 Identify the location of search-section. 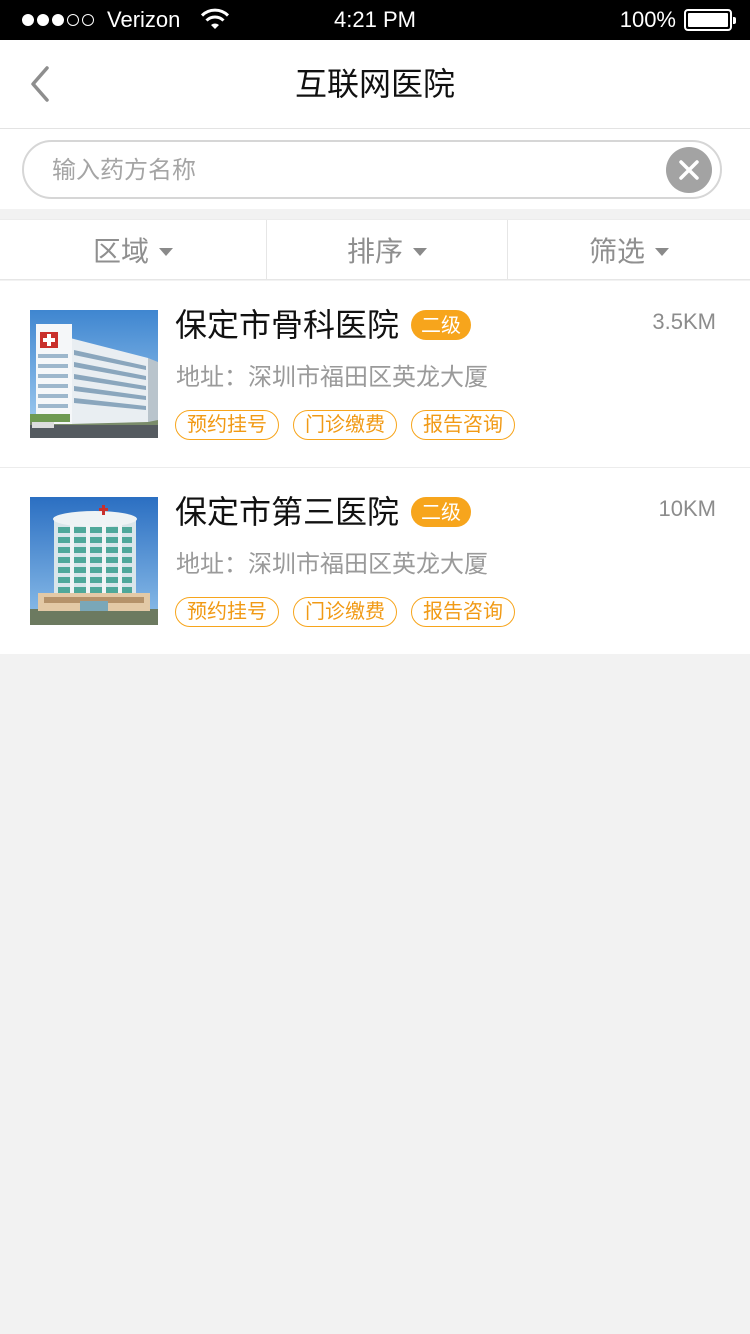
(375, 169).